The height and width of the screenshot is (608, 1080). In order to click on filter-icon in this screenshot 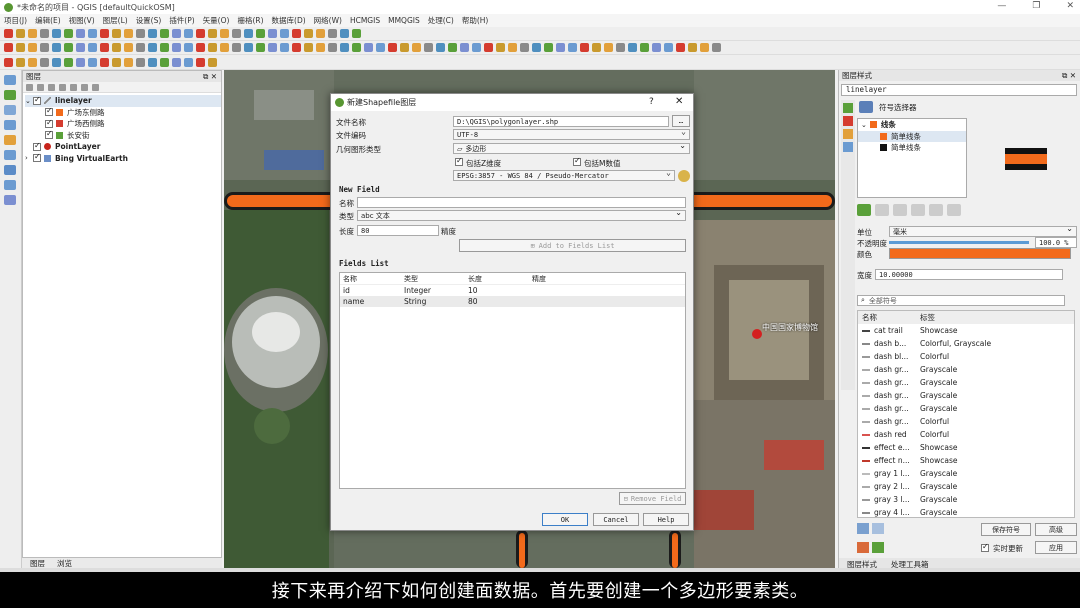, I will do `click(62, 87)`.